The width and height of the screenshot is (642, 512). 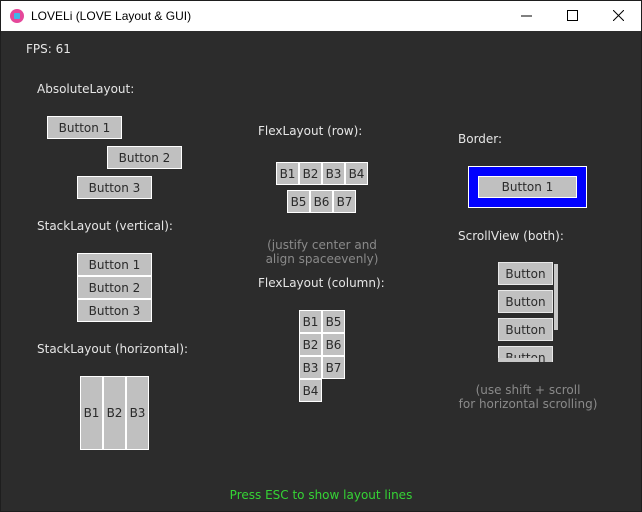 I want to click on scroll-view: Button Button Button Button, so click(x=528, y=312).